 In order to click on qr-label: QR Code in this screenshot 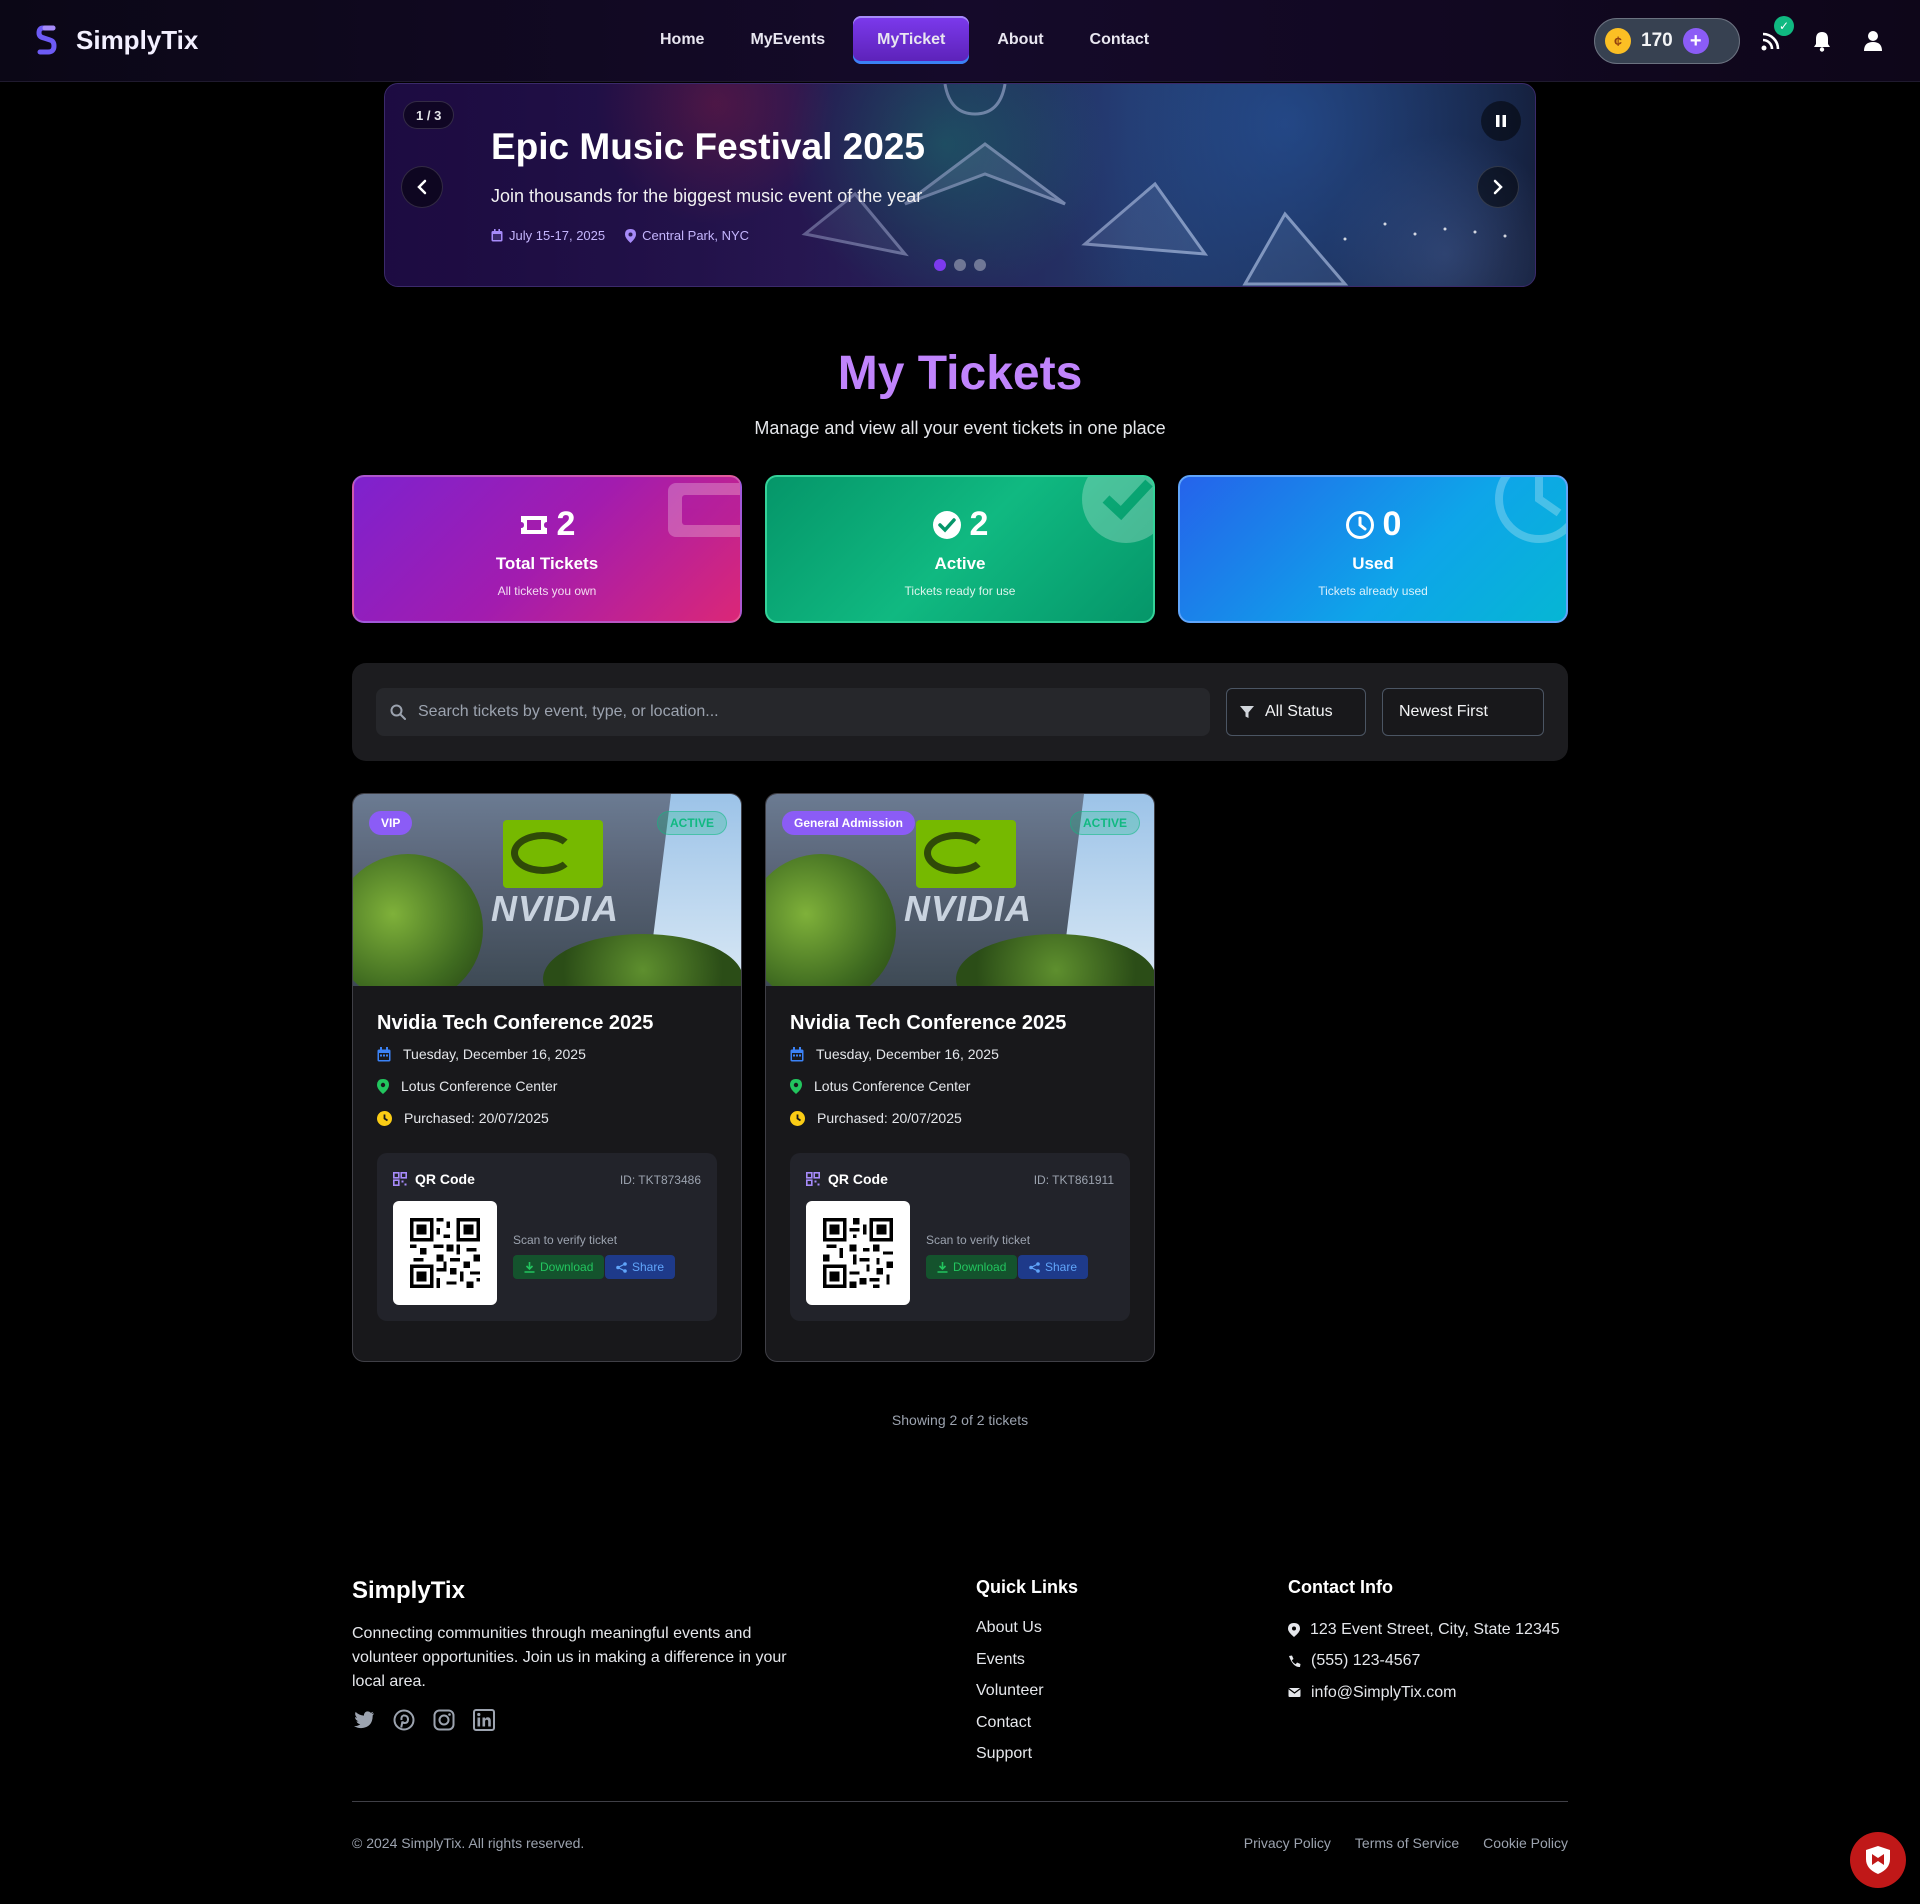, I will do `click(445, 1179)`.